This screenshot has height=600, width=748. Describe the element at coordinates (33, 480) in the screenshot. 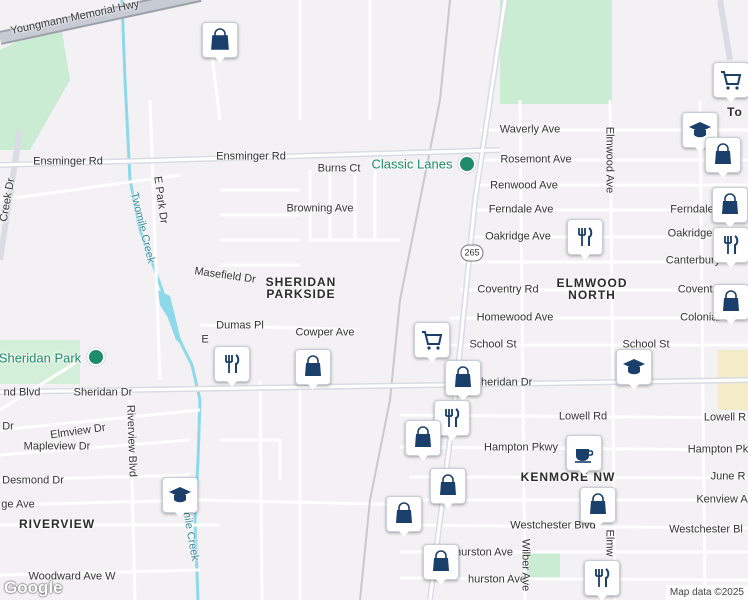

I see `road-label: Desmond Dr` at that location.